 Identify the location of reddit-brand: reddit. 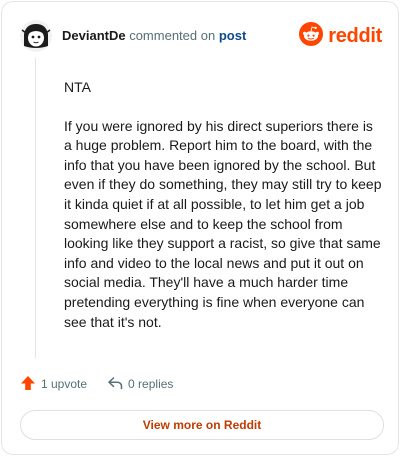
(340, 36).